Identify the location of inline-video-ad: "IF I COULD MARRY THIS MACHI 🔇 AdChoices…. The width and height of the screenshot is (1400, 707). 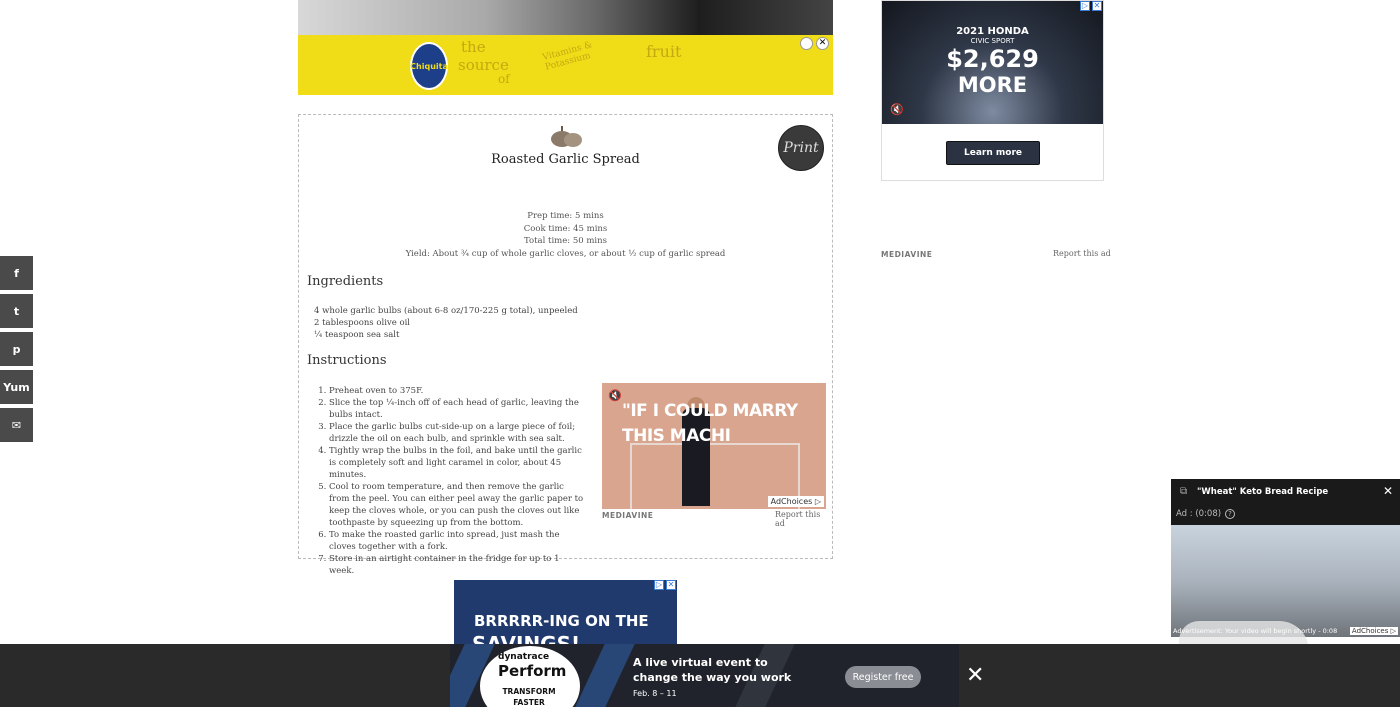
(714, 446).